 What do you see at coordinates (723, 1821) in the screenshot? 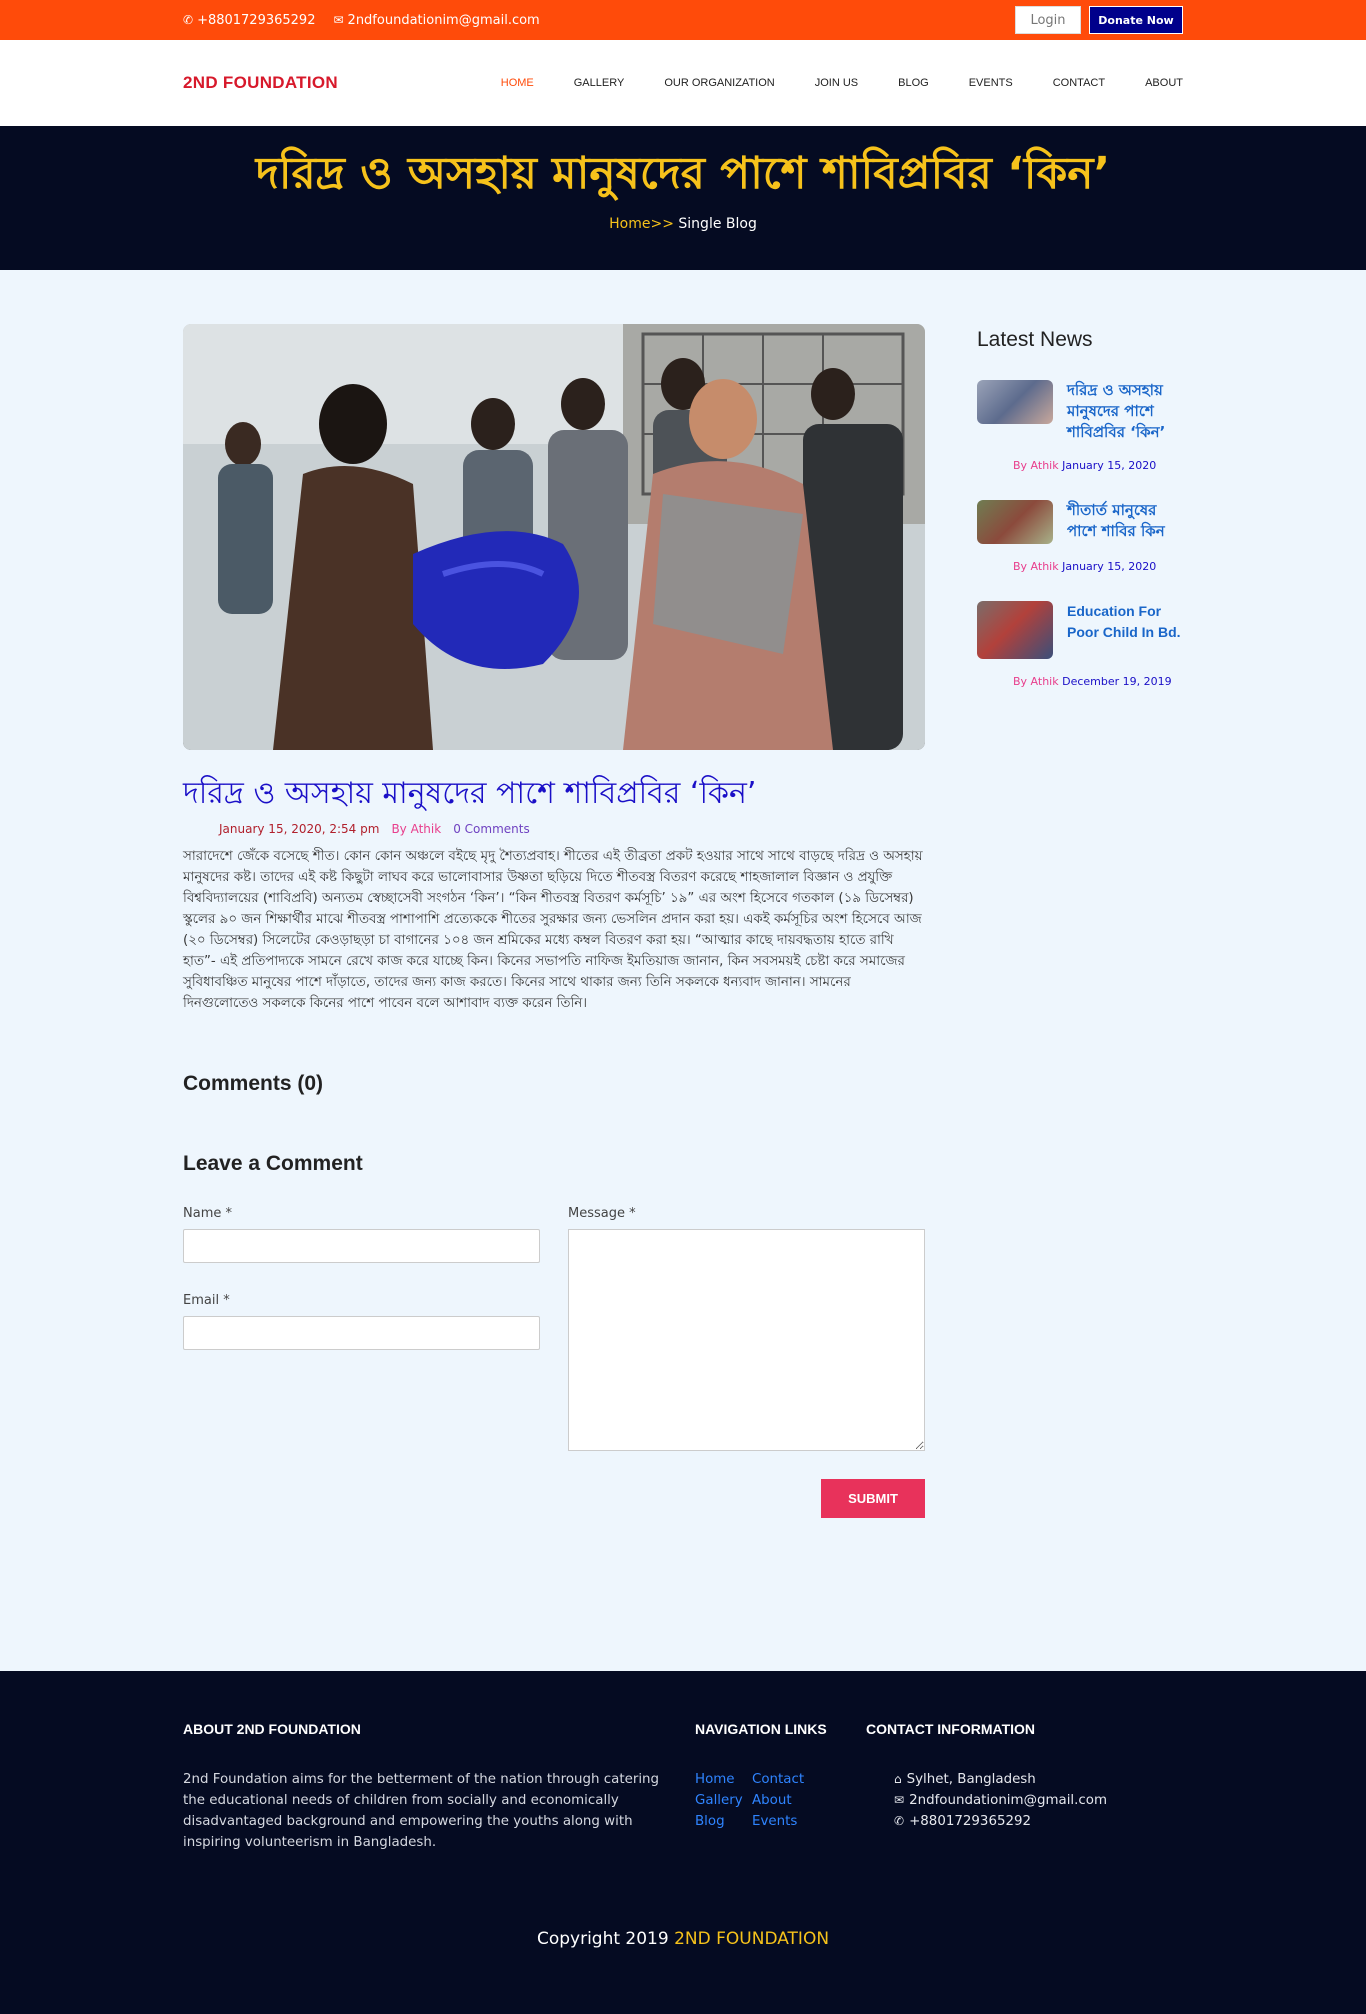
I see `footer-link-blog: Blog` at bounding box center [723, 1821].